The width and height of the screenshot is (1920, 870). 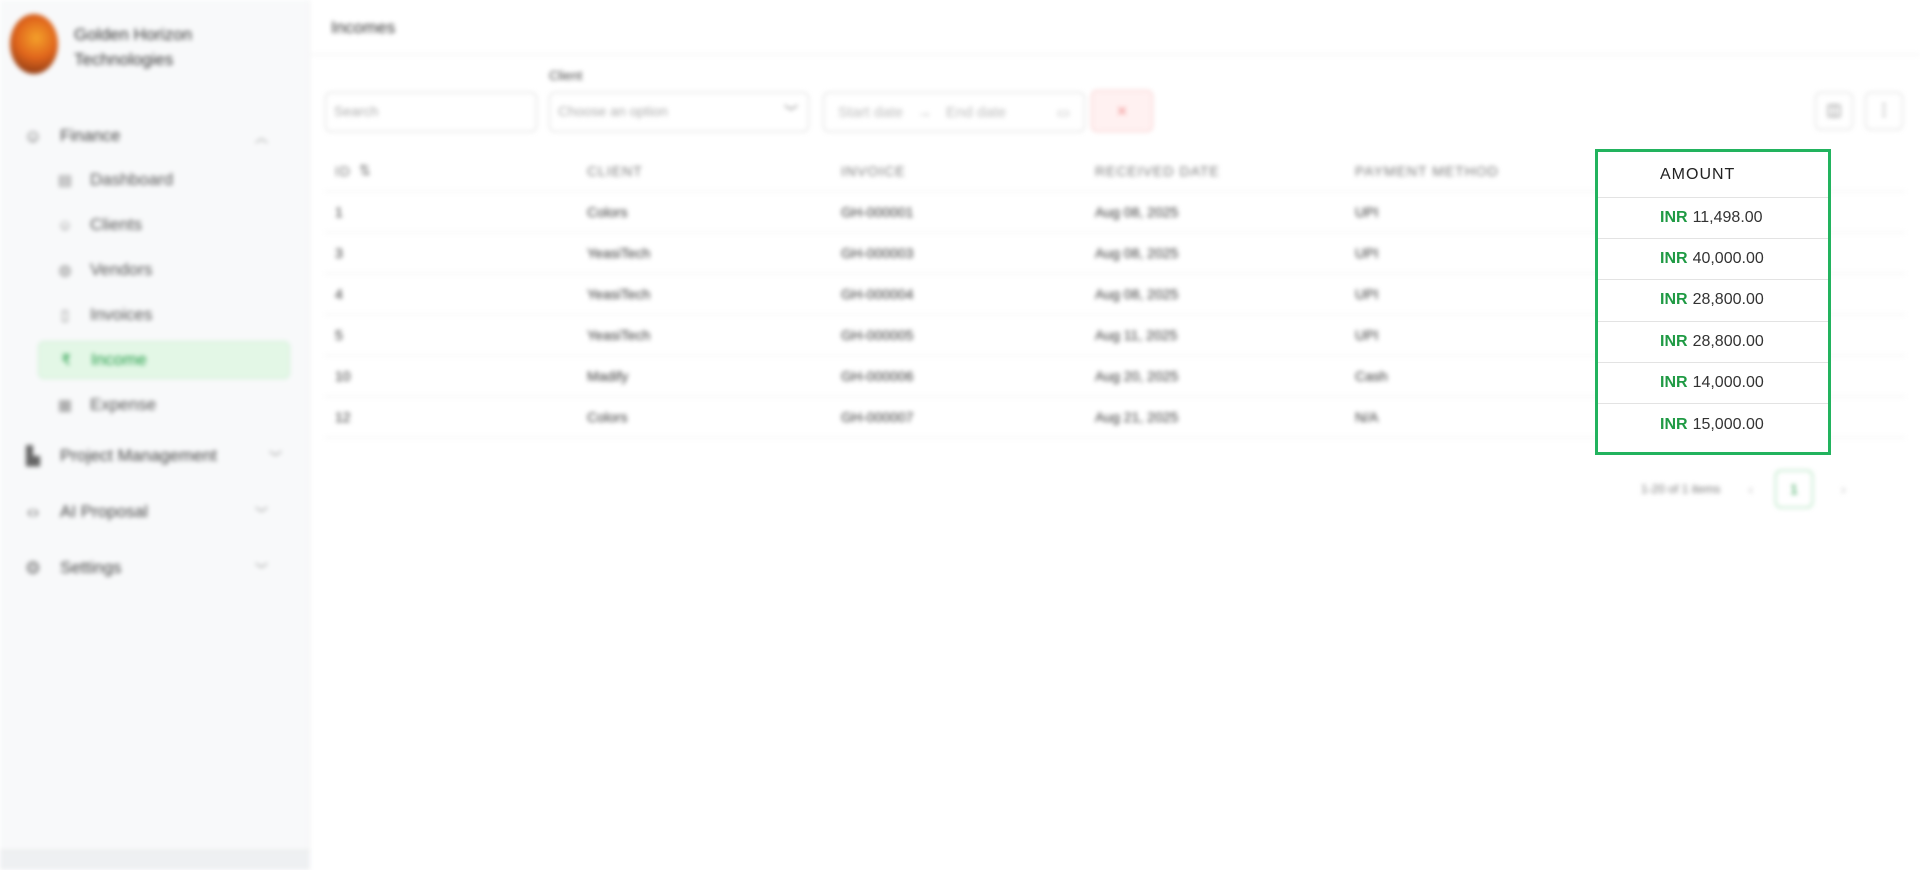 What do you see at coordinates (121, 269) in the screenshot?
I see `sidebar-item-label: Vendors` at bounding box center [121, 269].